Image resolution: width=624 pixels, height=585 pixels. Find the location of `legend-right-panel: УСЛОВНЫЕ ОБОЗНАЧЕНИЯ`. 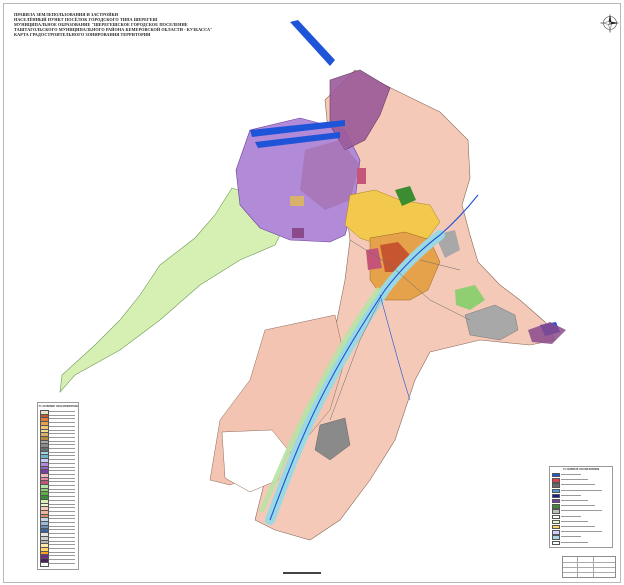

legend-right-panel: УСЛОВНЫЕ ОБОЗНАЧЕНИЯ is located at coordinates (581, 507).